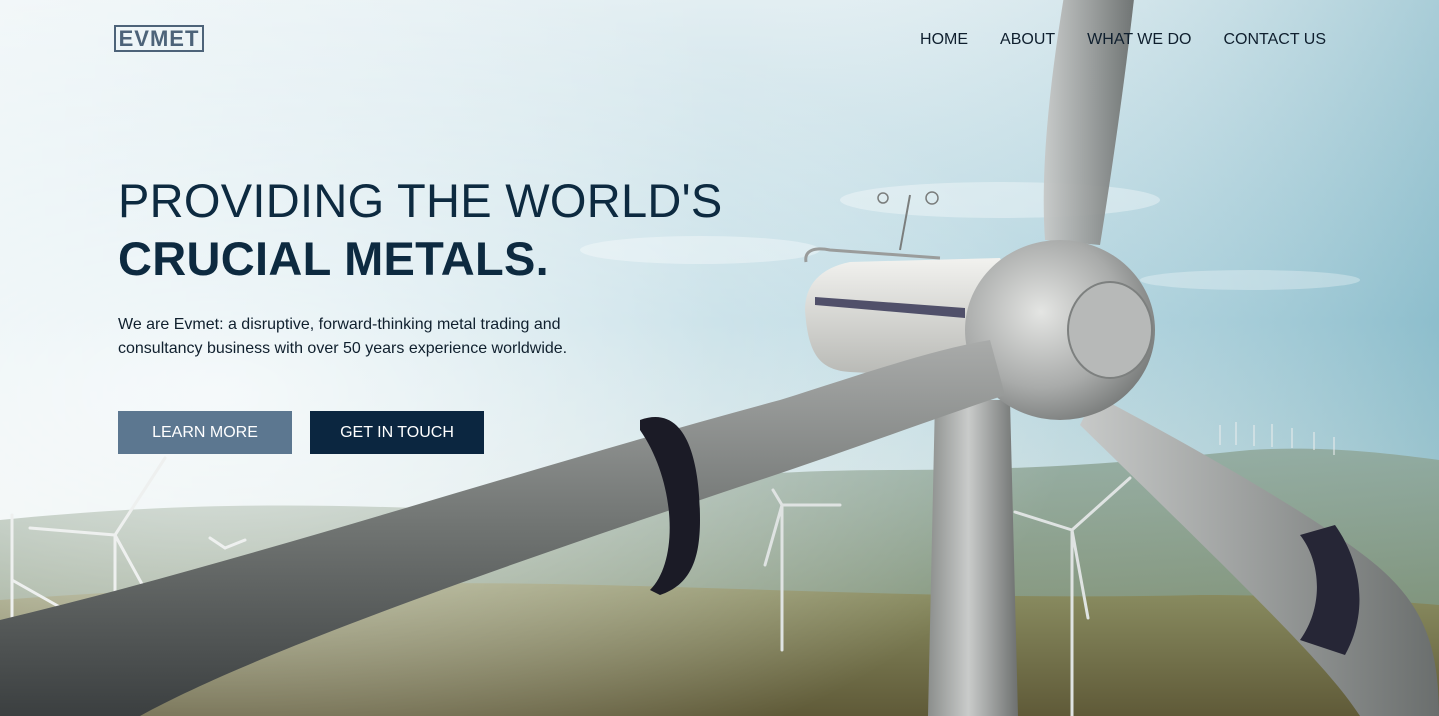 The width and height of the screenshot is (1439, 716). Describe the element at coordinates (420, 200) in the screenshot. I see `hero-headline-line1: PROVIDING THE WORLD'S` at that location.